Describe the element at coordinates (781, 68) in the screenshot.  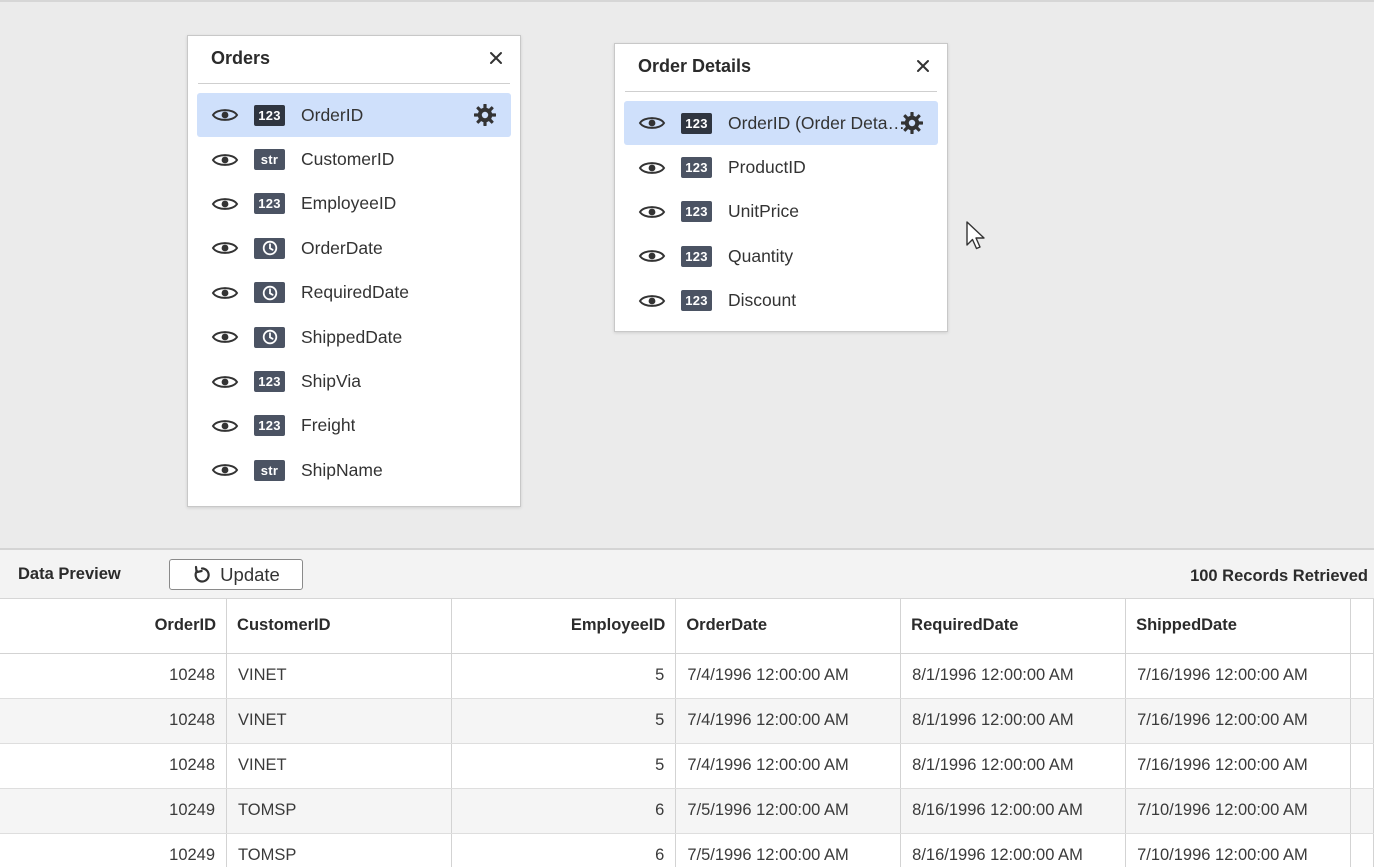
I see `table-card-header: Order Details` at that location.